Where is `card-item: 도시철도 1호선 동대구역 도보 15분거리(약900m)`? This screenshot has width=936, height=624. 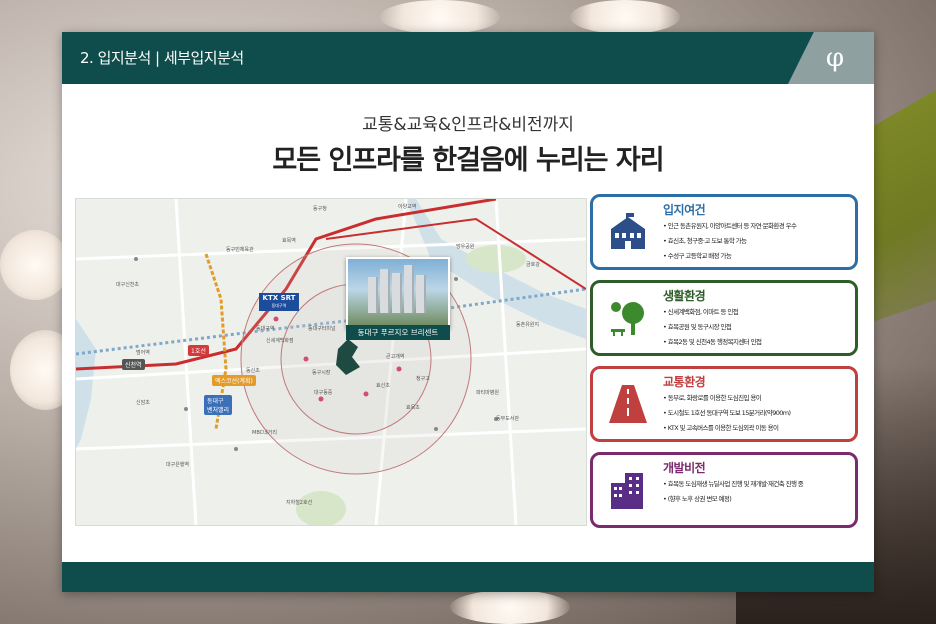
card-item: 도시철도 1호선 동대구역 도보 15분거리(약900m) is located at coordinates (761, 413).